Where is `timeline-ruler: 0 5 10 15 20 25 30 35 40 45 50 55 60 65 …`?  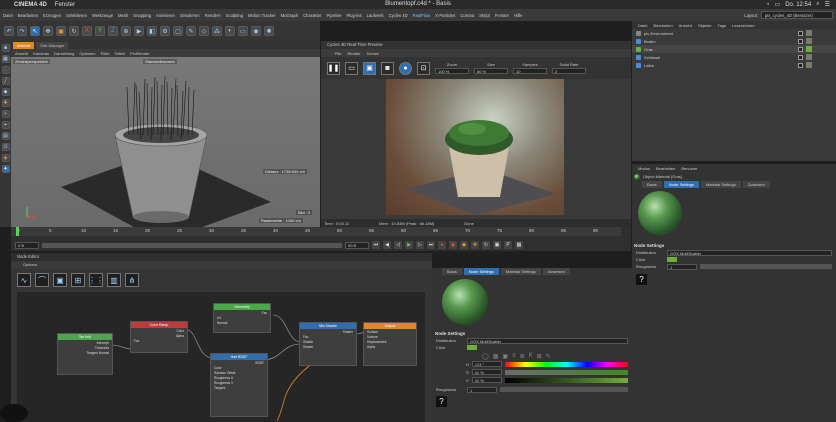
timeline-ruler: 0 5 10 15 20 25 30 35 40 45 50 55 60 65 … is located at coordinates (316, 231).